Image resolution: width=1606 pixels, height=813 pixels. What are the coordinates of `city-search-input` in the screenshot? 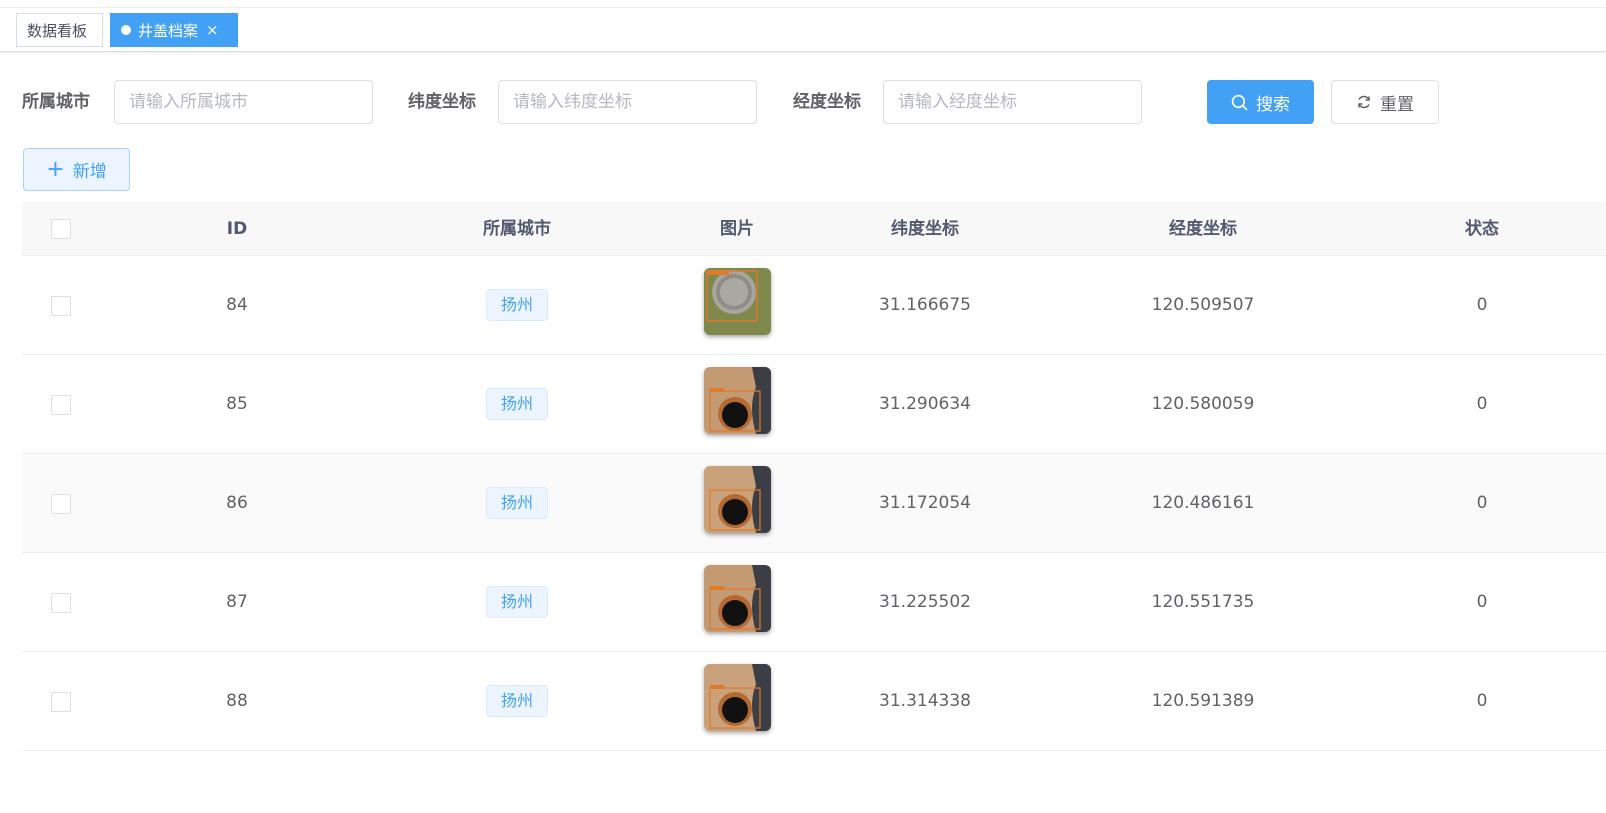 It's located at (243, 102).